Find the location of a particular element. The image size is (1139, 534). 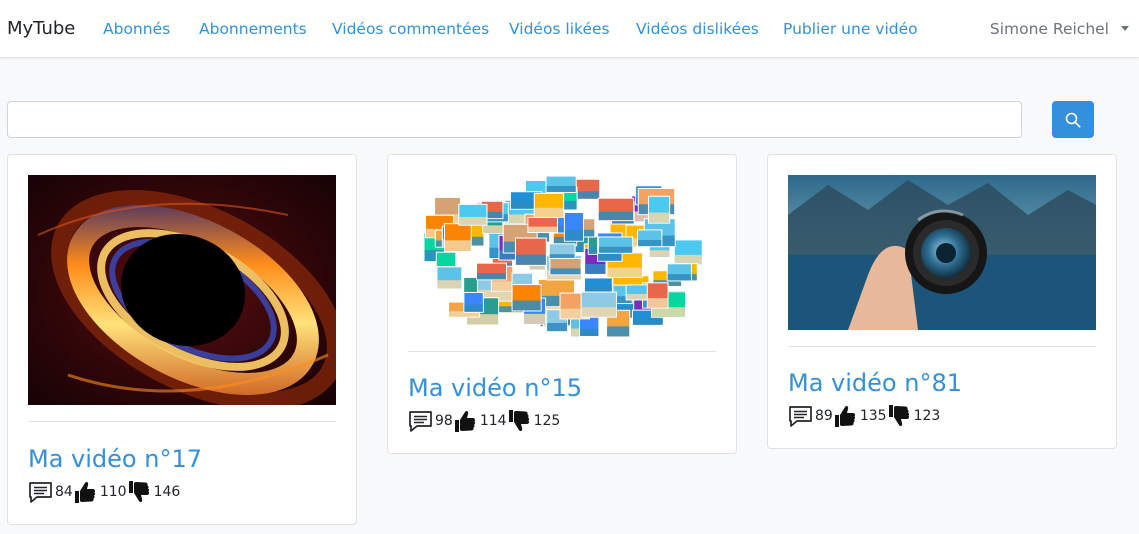

video-thumbnail-photo-collage is located at coordinates (562, 256).